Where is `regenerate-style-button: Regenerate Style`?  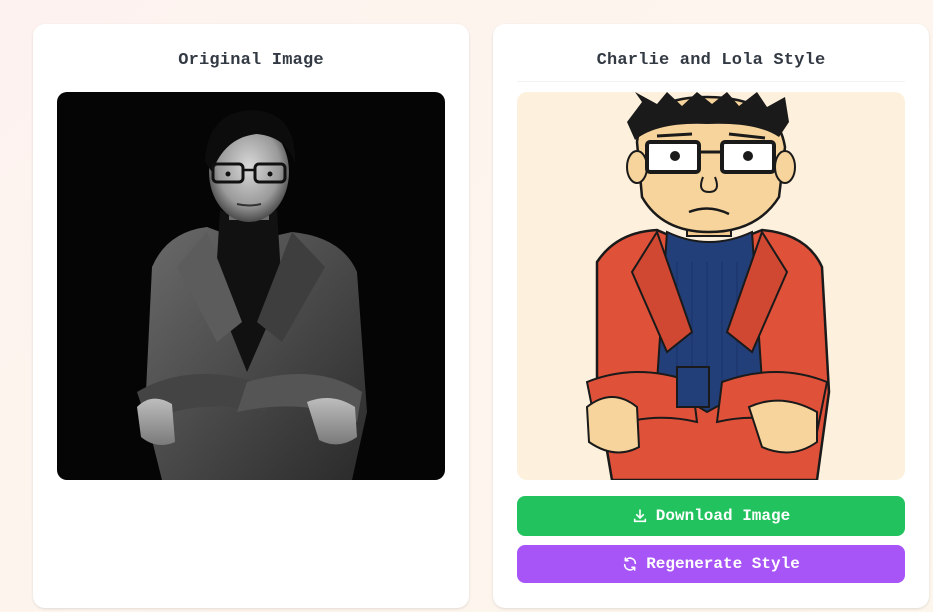
regenerate-style-button: Regenerate Style is located at coordinates (711, 564).